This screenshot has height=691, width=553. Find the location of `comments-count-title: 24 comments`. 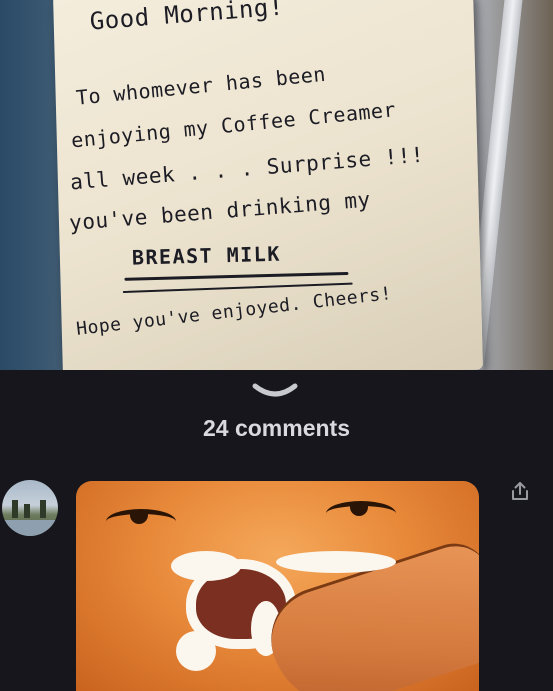

comments-count-title: 24 comments is located at coordinates (276, 428).